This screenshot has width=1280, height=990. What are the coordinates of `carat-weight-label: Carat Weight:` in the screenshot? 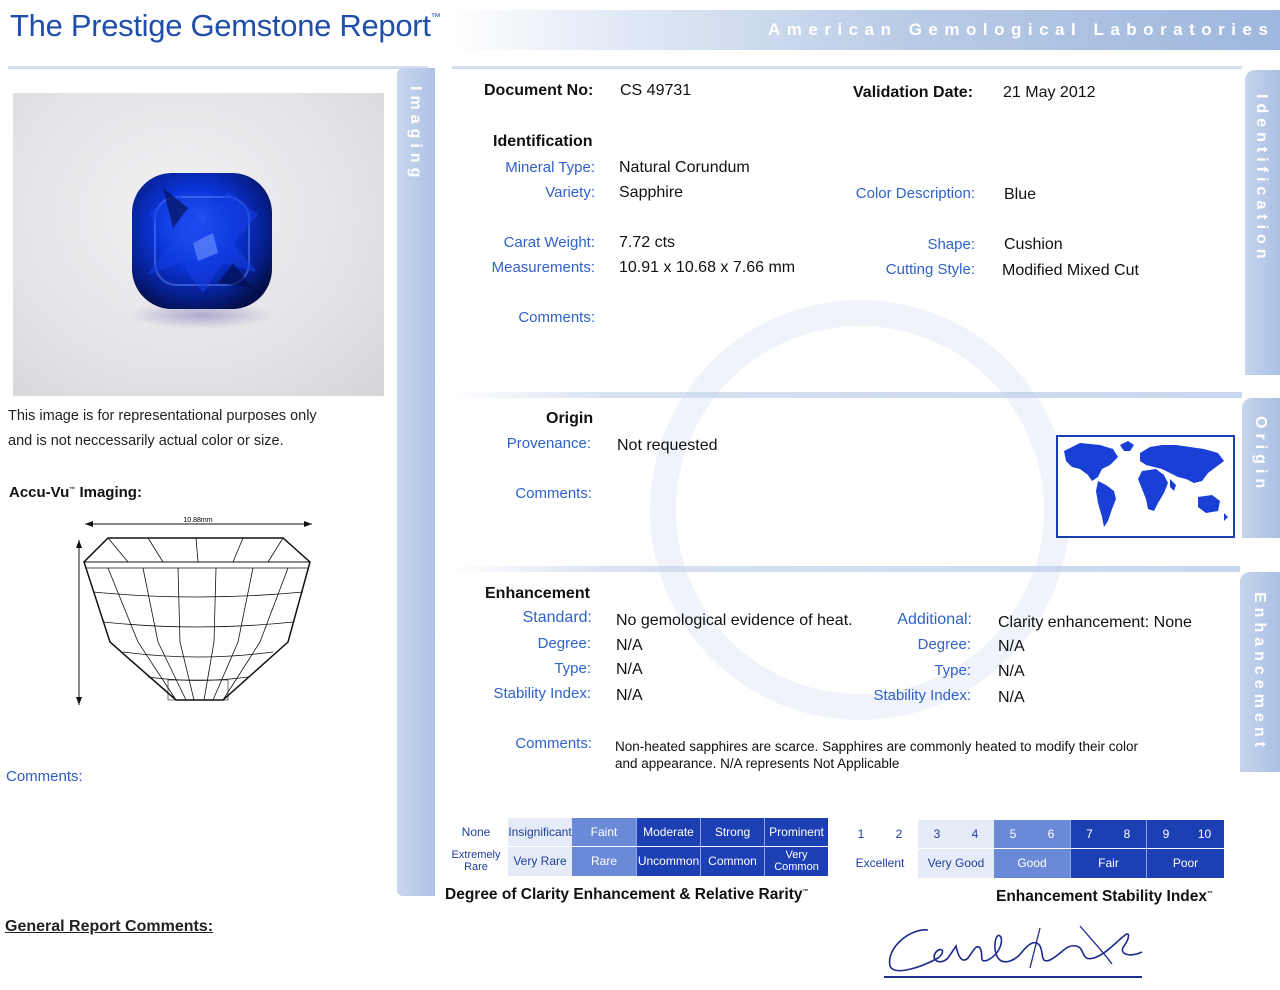 It's located at (549, 242).